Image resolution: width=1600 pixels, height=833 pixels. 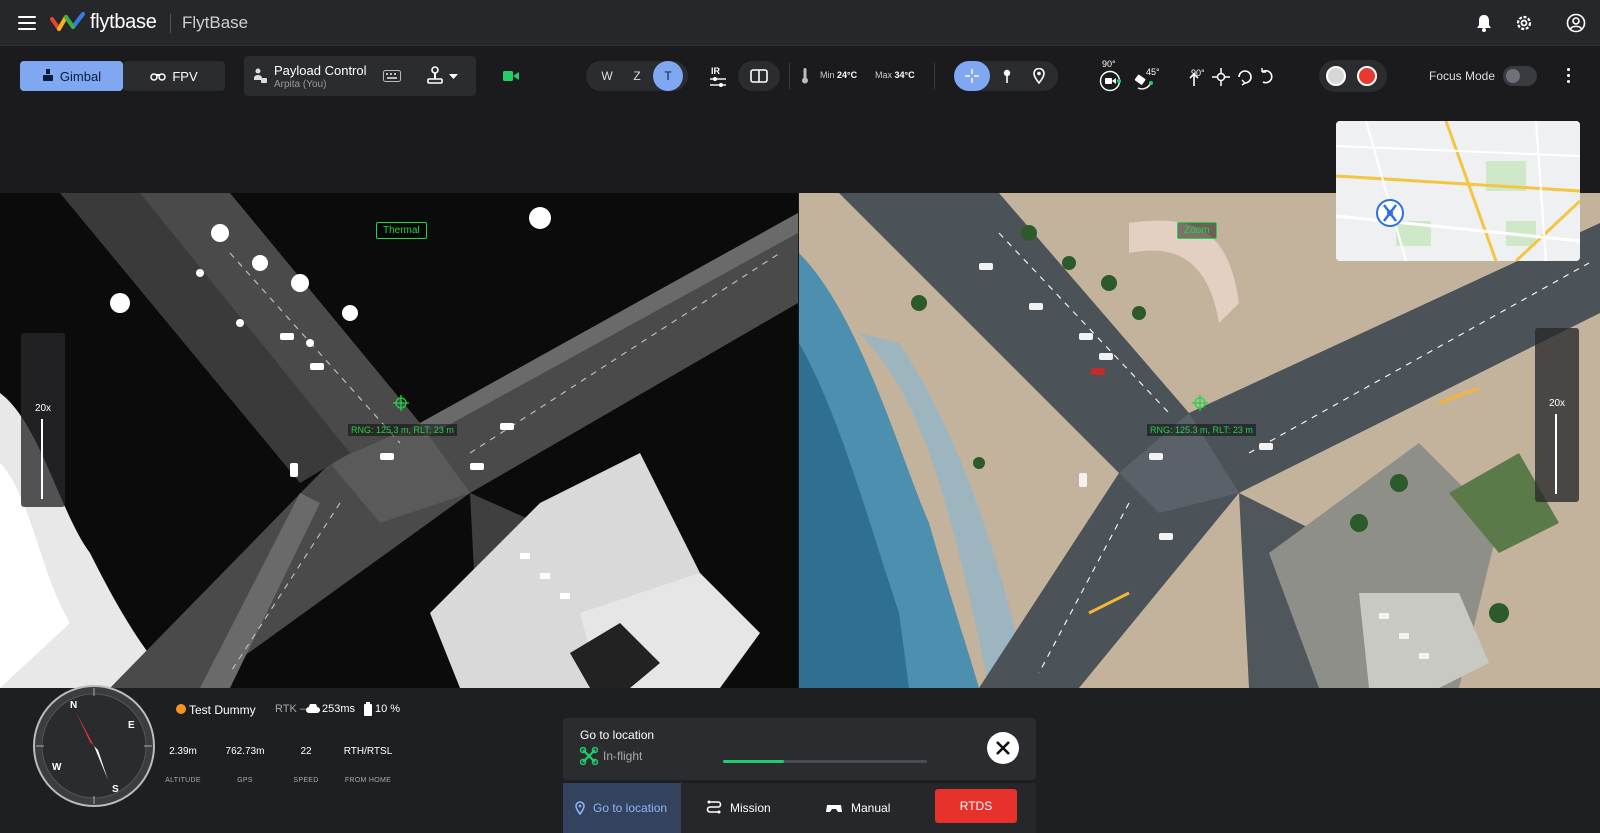 I want to click on latency: 253ms, so click(x=339, y=709).